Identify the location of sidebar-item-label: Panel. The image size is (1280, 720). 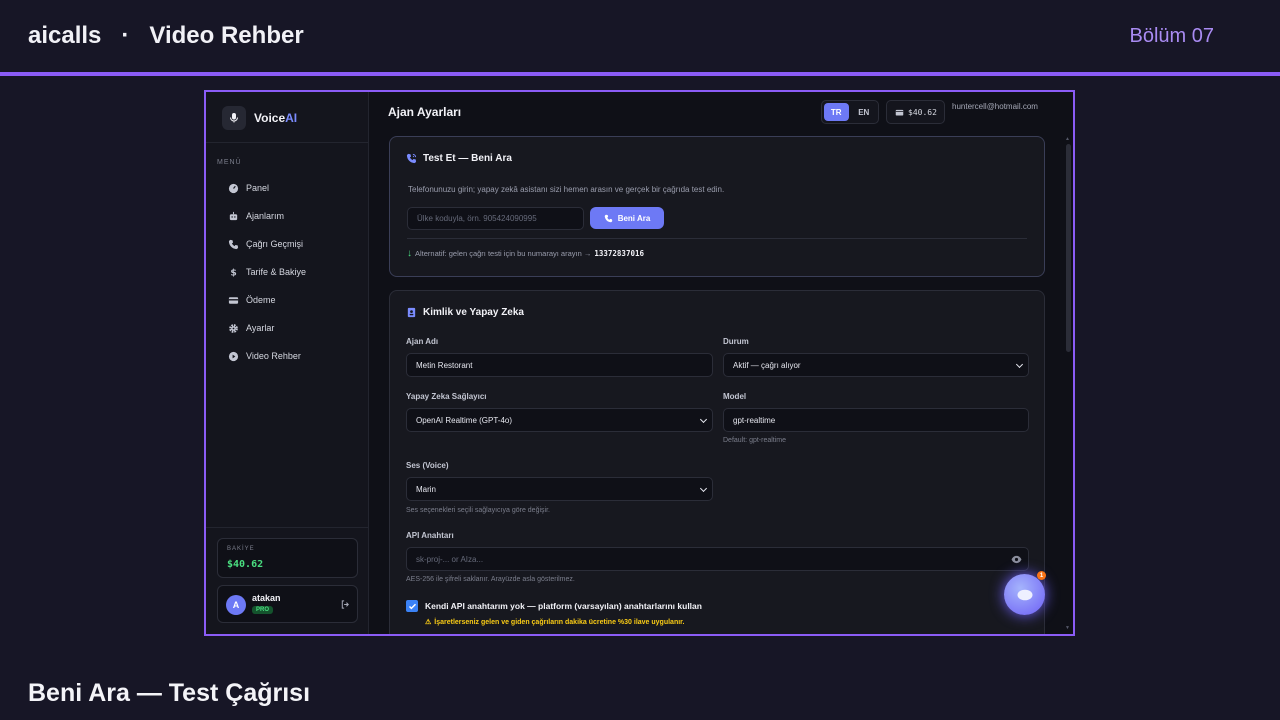
(258, 188).